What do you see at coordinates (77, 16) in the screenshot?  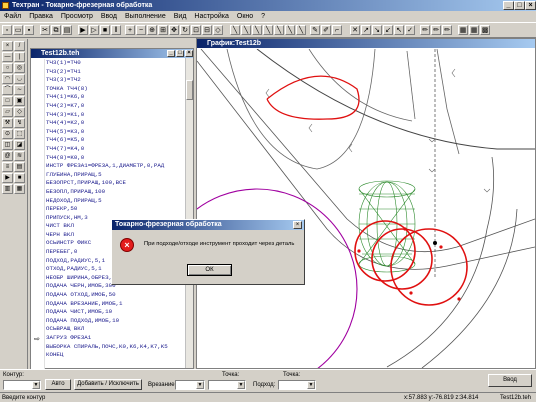 I see `menu-view: Просмотр` at bounding box center [77, 16].